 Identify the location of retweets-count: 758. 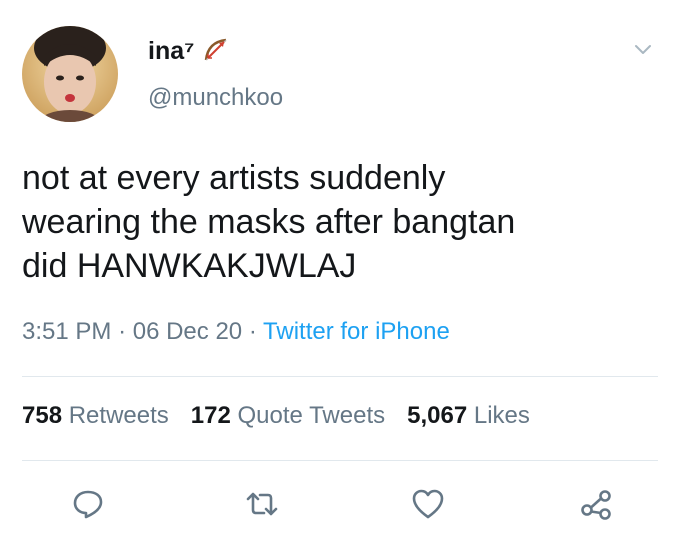
(42, 415).